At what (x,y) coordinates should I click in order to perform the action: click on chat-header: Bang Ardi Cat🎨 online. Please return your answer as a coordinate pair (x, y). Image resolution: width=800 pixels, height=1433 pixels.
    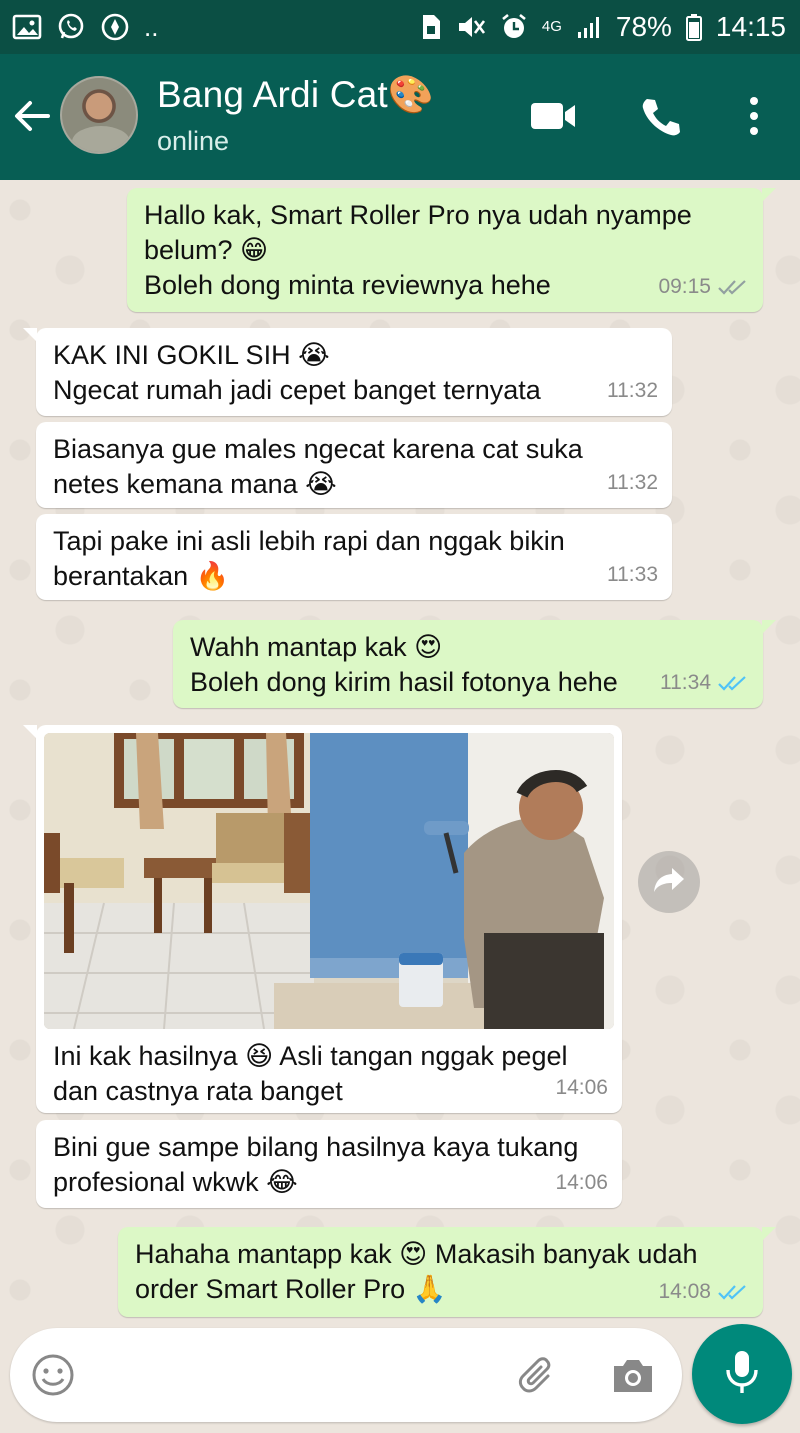
    Looking at the image, I should click on (400, 117).